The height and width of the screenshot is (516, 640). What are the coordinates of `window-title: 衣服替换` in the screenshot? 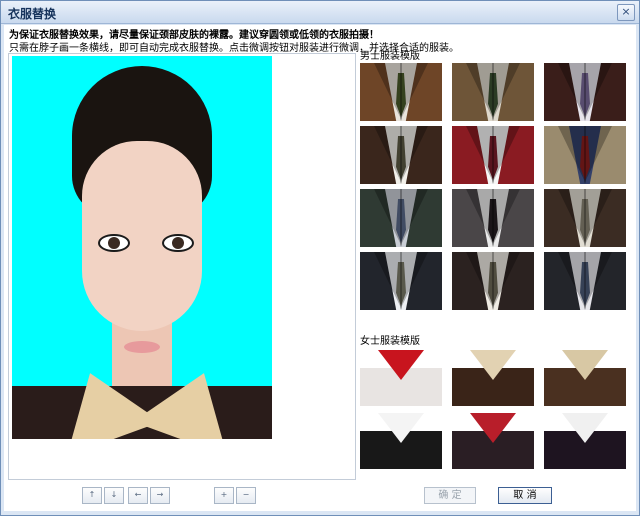 It's located at (32, 14).